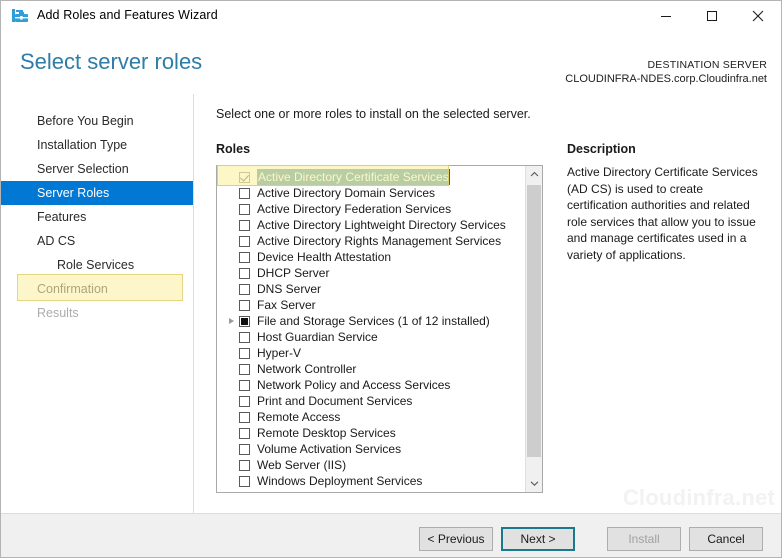  What do you see at coordinates (20, 16) in the screenshot?
I see `toolbox-icon` at bounding box center [20, 16].